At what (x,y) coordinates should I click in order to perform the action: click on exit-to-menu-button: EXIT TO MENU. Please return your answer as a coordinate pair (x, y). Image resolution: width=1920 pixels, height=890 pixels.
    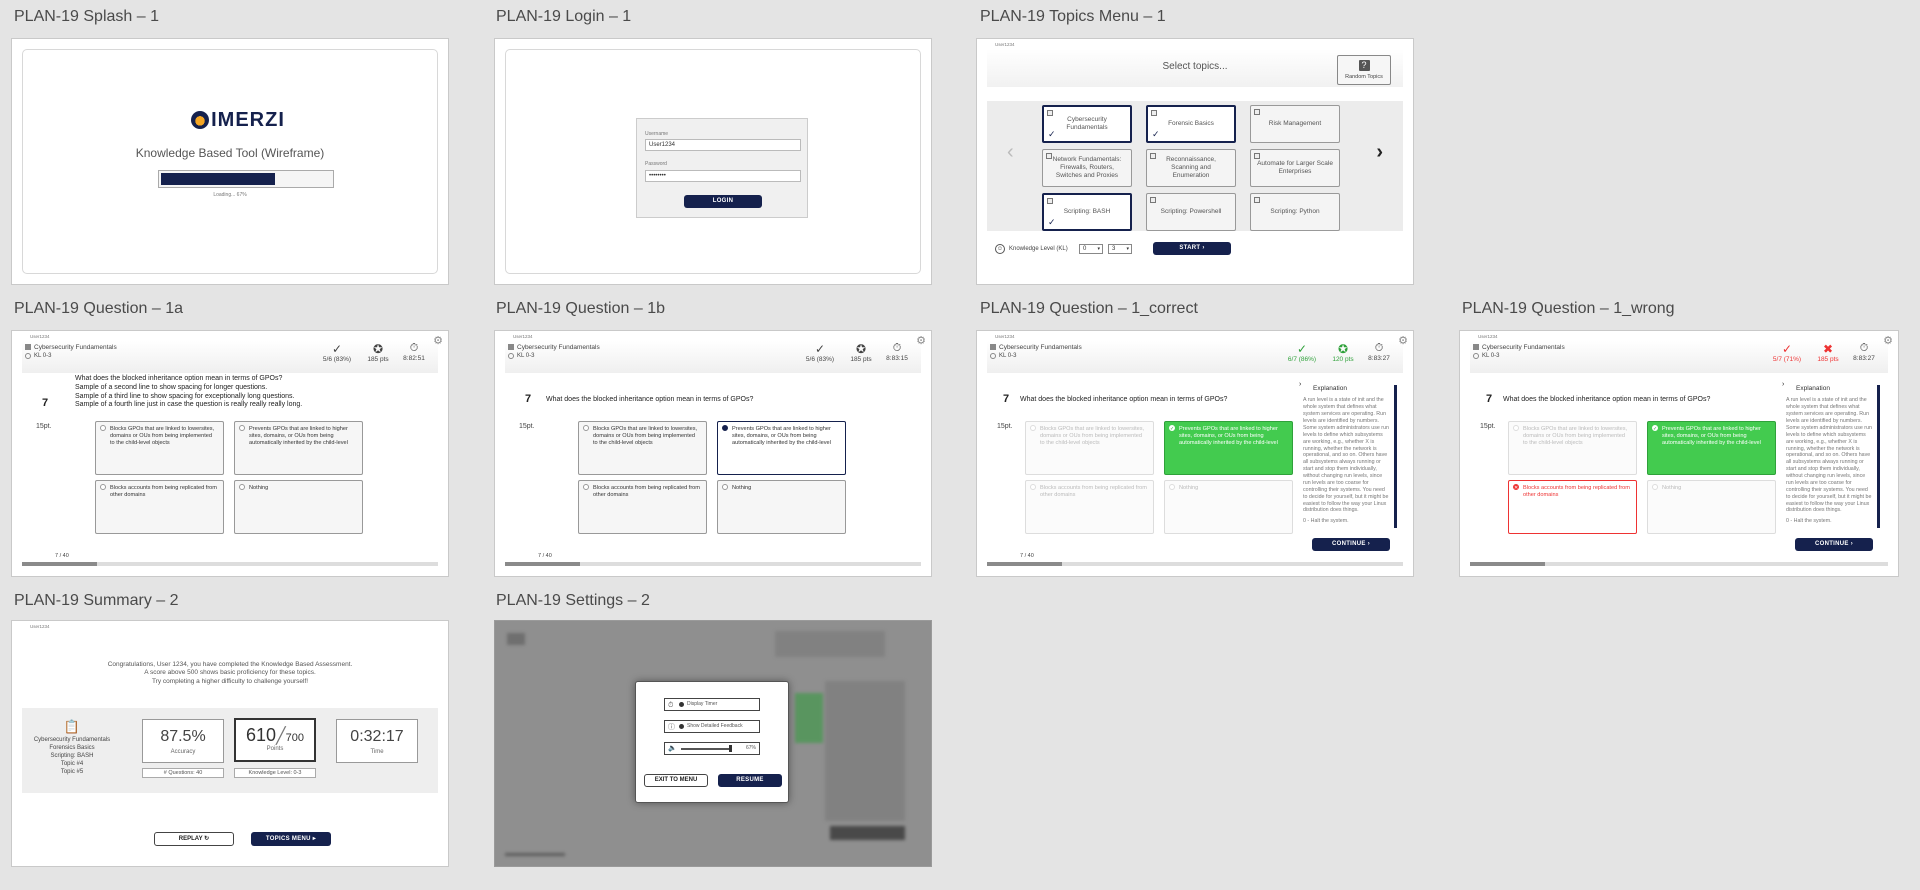
    Looking at the image, I should click on (676, 780).